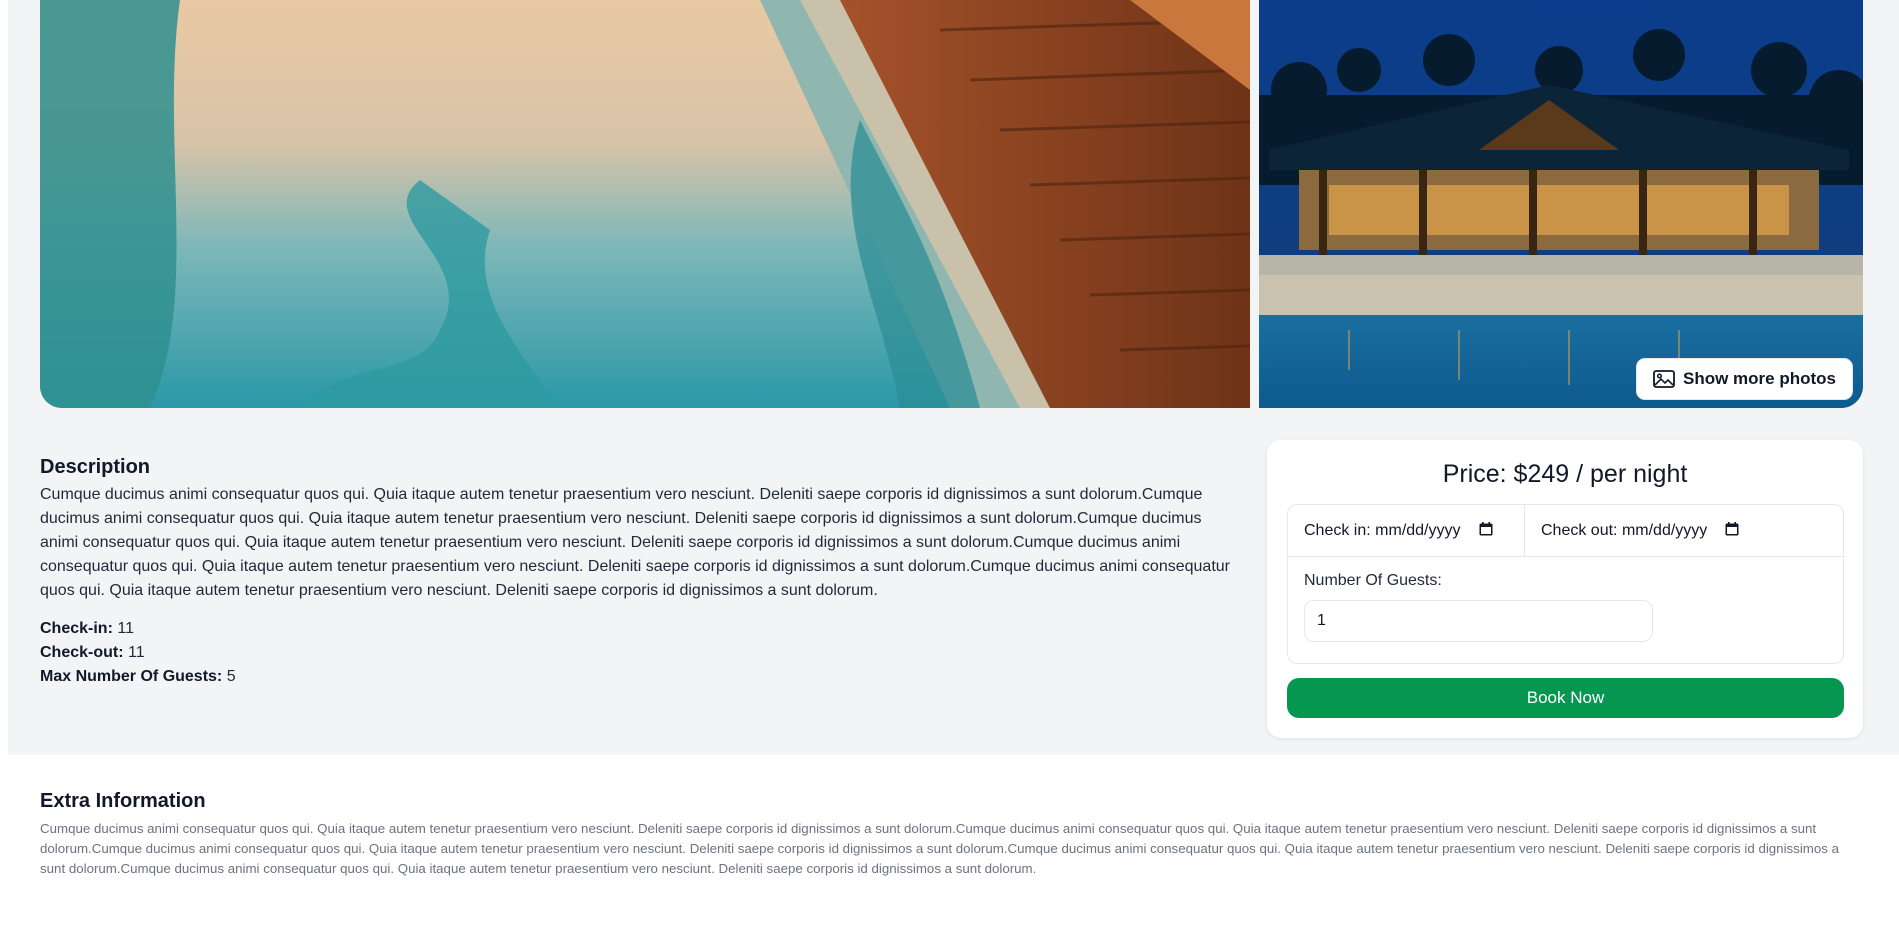  I want to click on checkin-fact: Check-in: 11, so click(635, 629).